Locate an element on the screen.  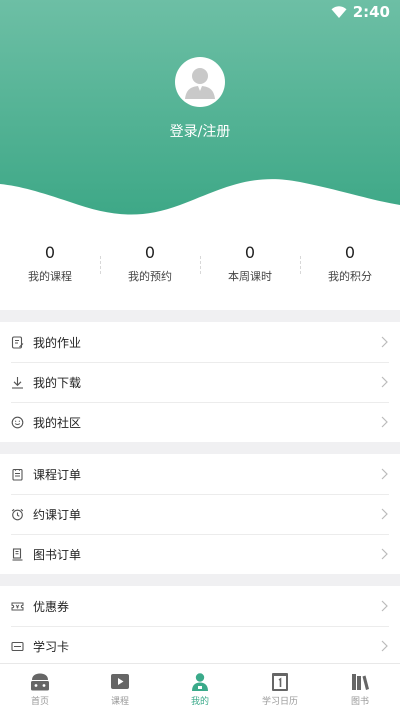
books-icon is located at coordinates (360, 682).